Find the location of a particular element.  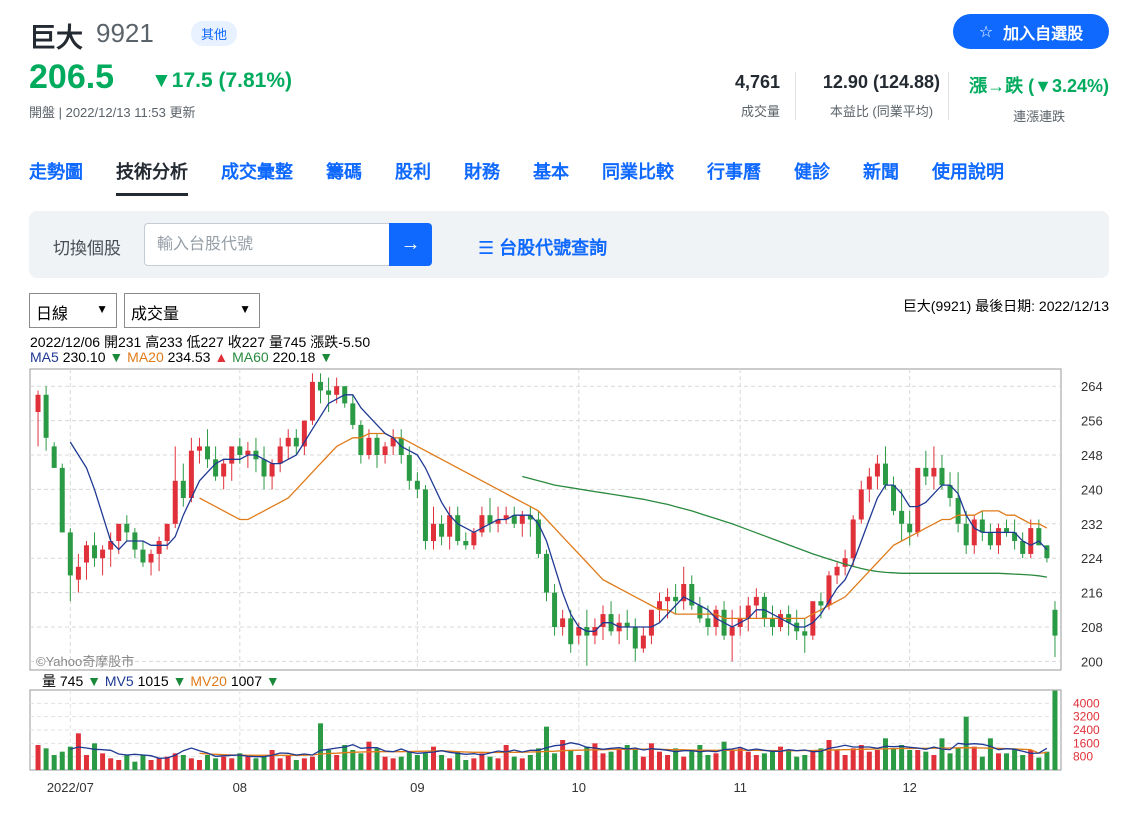

price-tick-label: 200 is located at coordinates (1092, 661).